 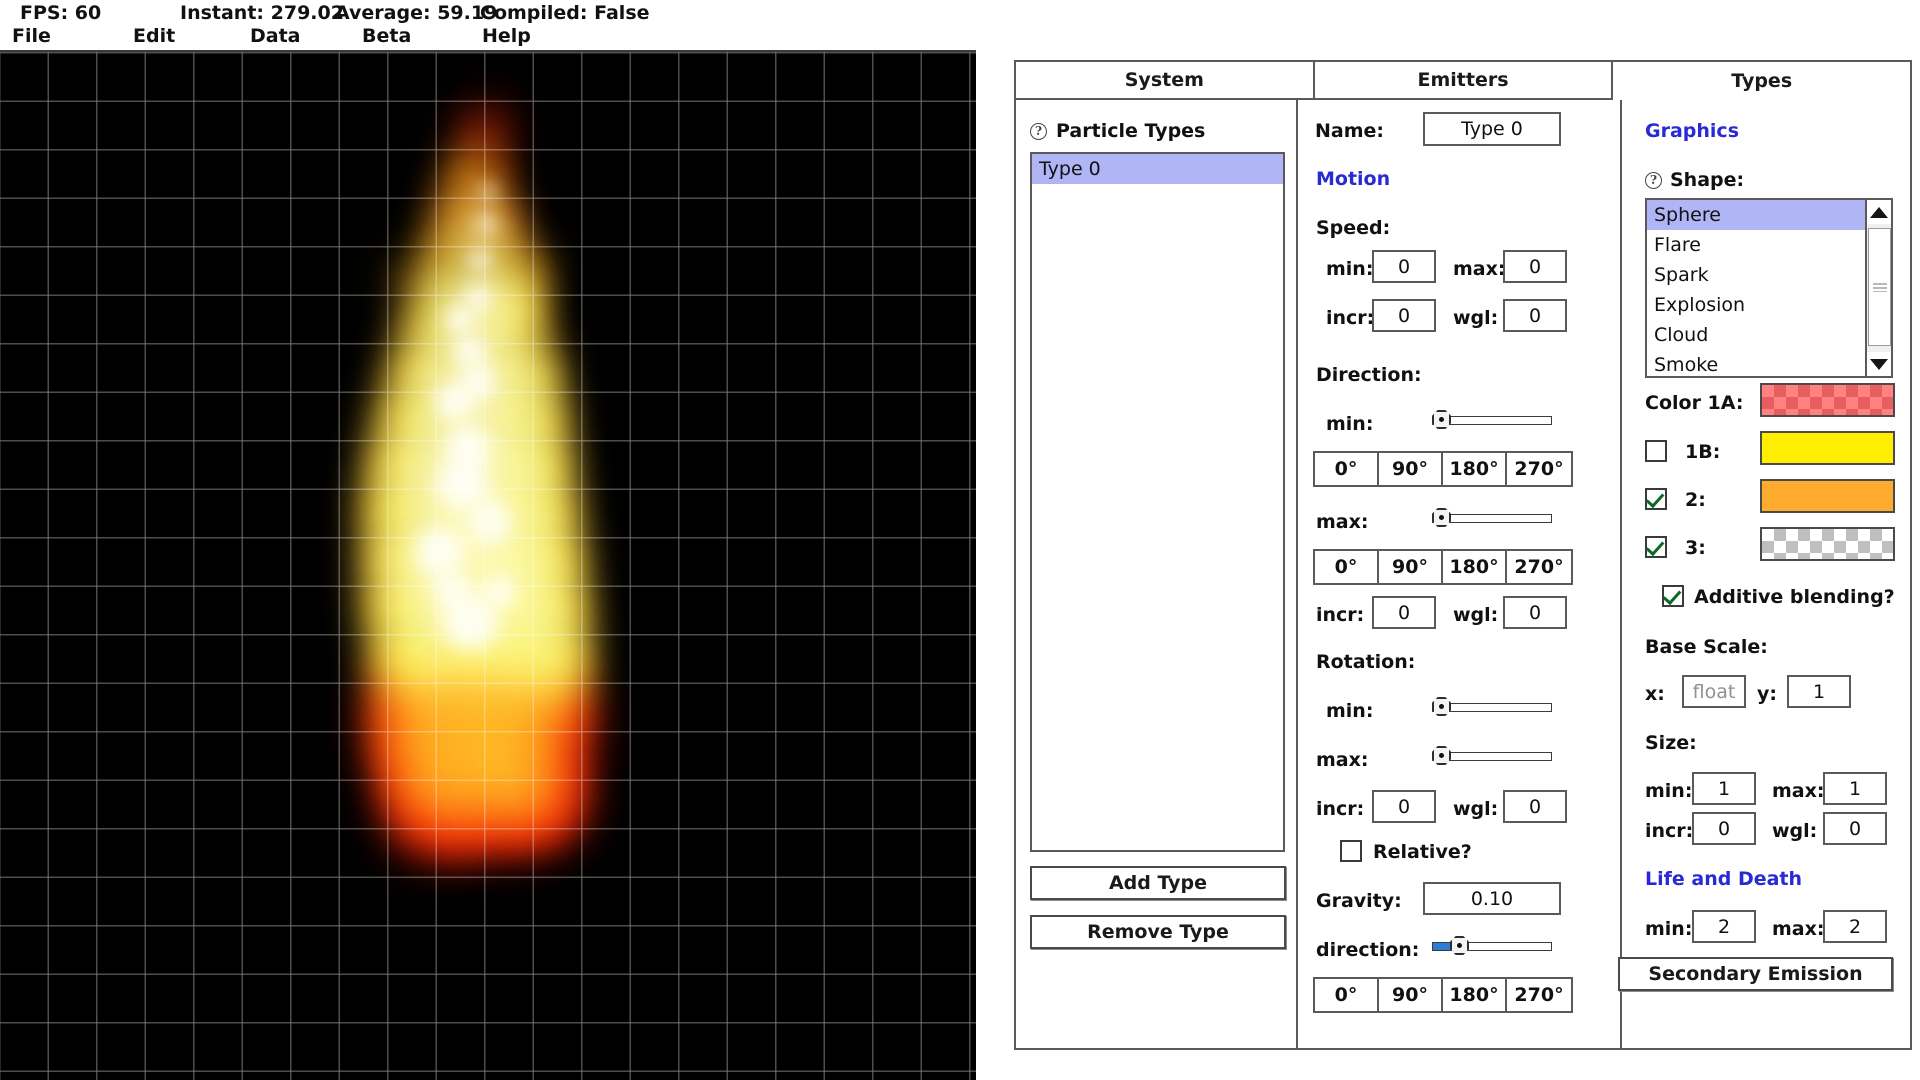 I want to click on direction-min-slider, so click(x=1492, y=419).